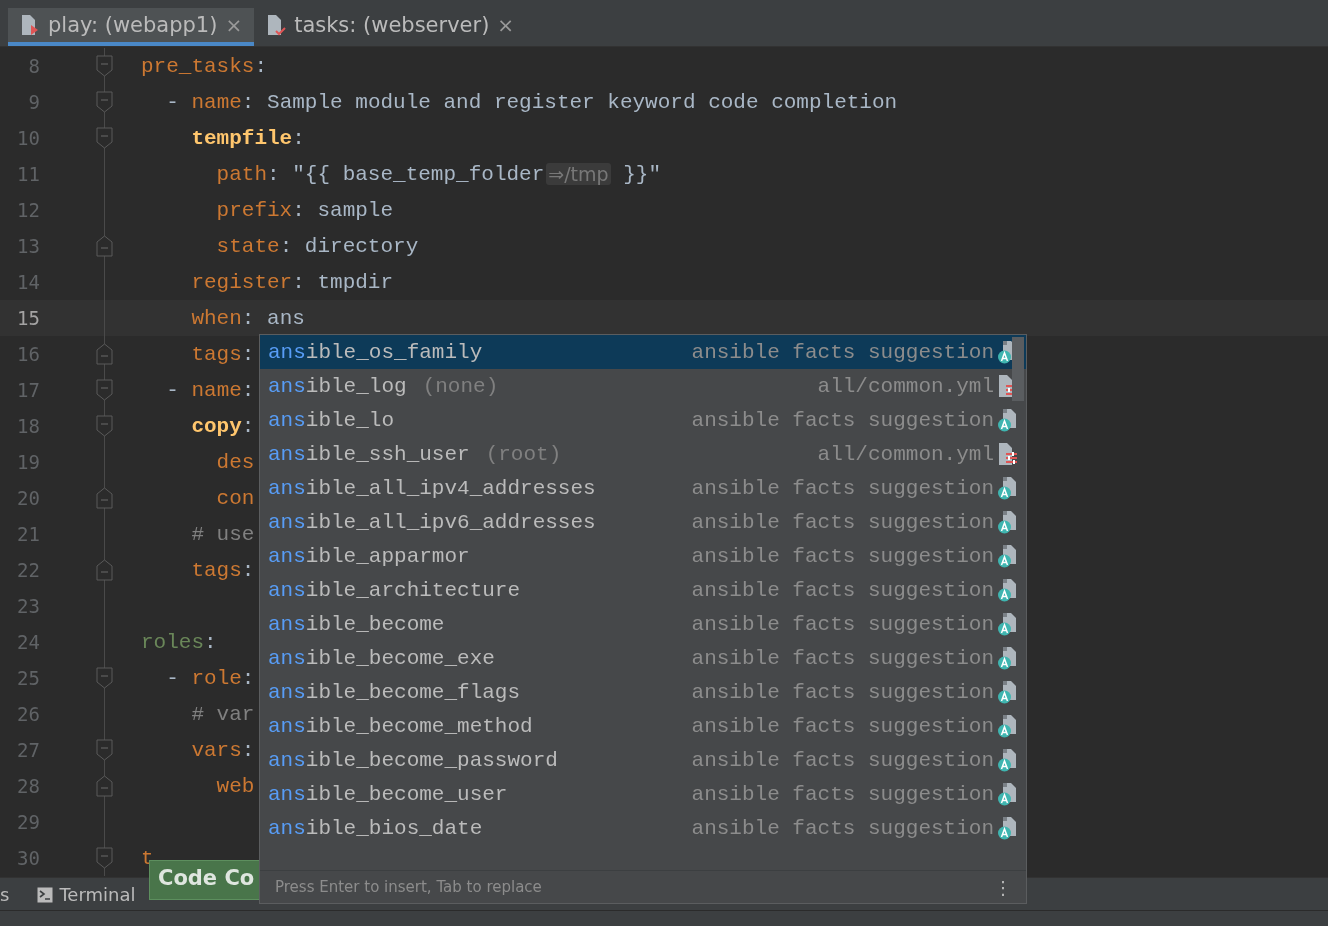 This screenshot has height=926, width=1328. I want to click on line-number: 19, so click(28, 462).